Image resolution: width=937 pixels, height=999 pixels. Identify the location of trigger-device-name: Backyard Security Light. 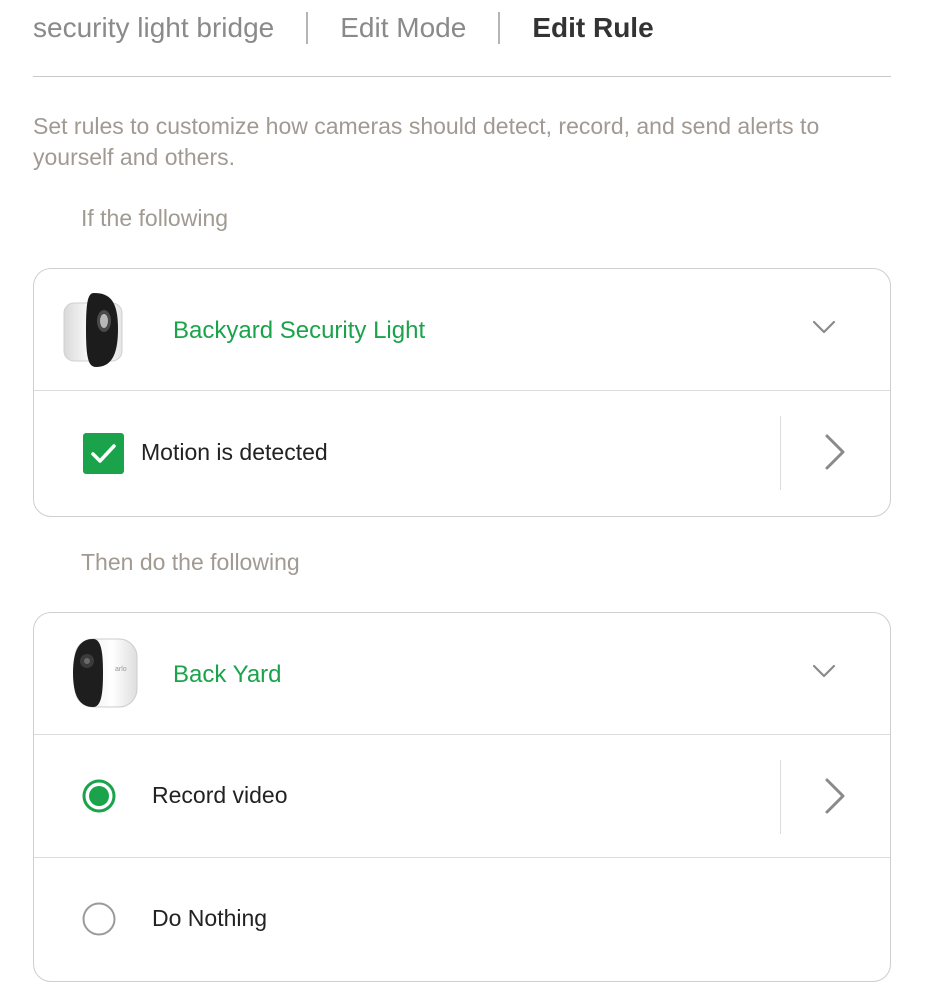
(299, 330).